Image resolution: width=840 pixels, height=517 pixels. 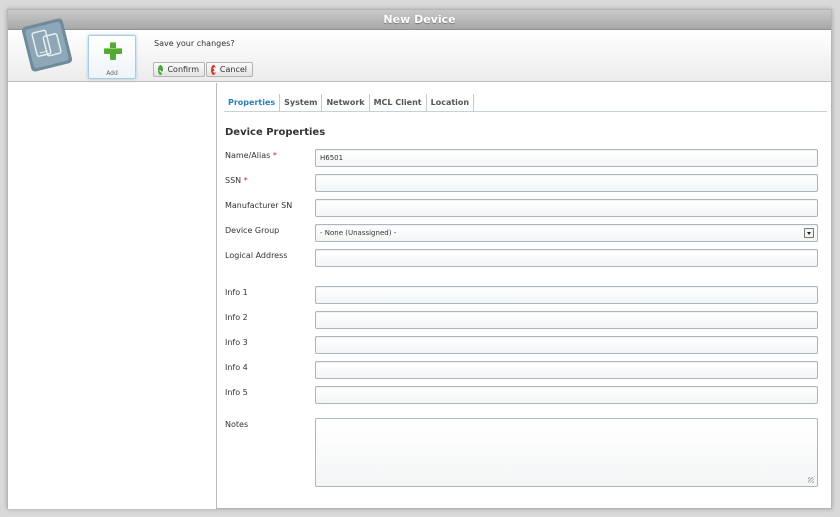 I want to click on info4-label: Info 4, so click(x=236, y=367).